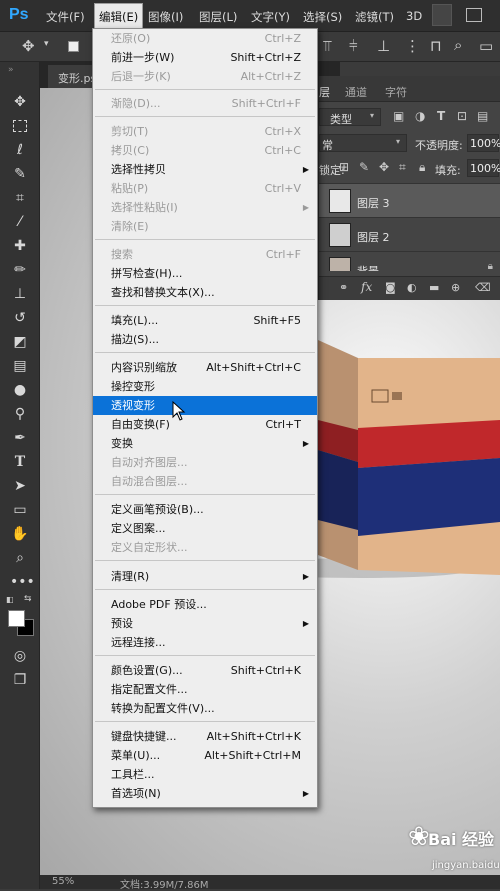 Image resolution: width=500 pixels, height=891 pixels. I want to click on zoom-tool-icon: ⌕, so click(20, 558).